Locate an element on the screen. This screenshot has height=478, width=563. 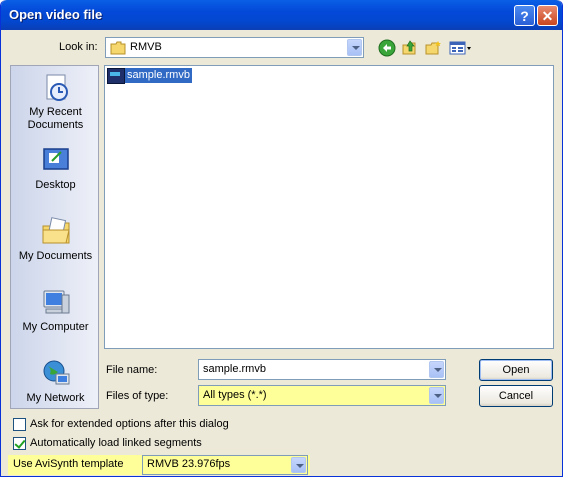
place-desktop: Desktop is located at coordinates (55, 168).